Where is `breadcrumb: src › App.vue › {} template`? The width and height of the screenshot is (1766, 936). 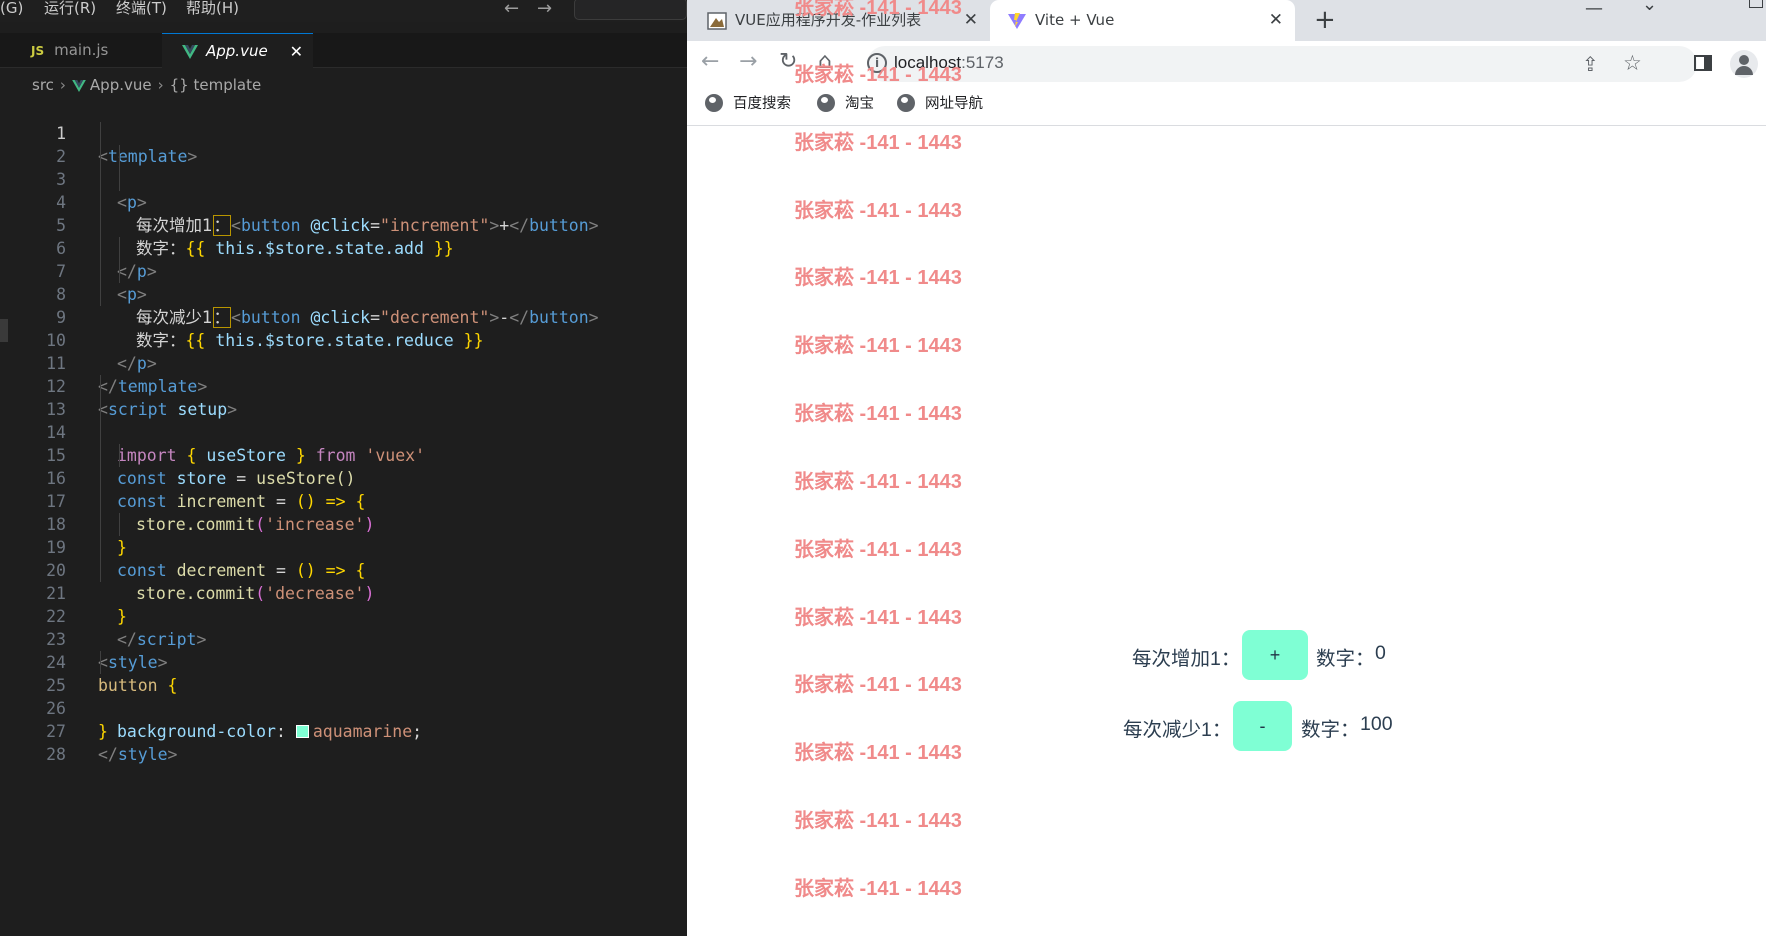 breadcrumb: src › App.vue › {} template is located at coordinates (146, 86).